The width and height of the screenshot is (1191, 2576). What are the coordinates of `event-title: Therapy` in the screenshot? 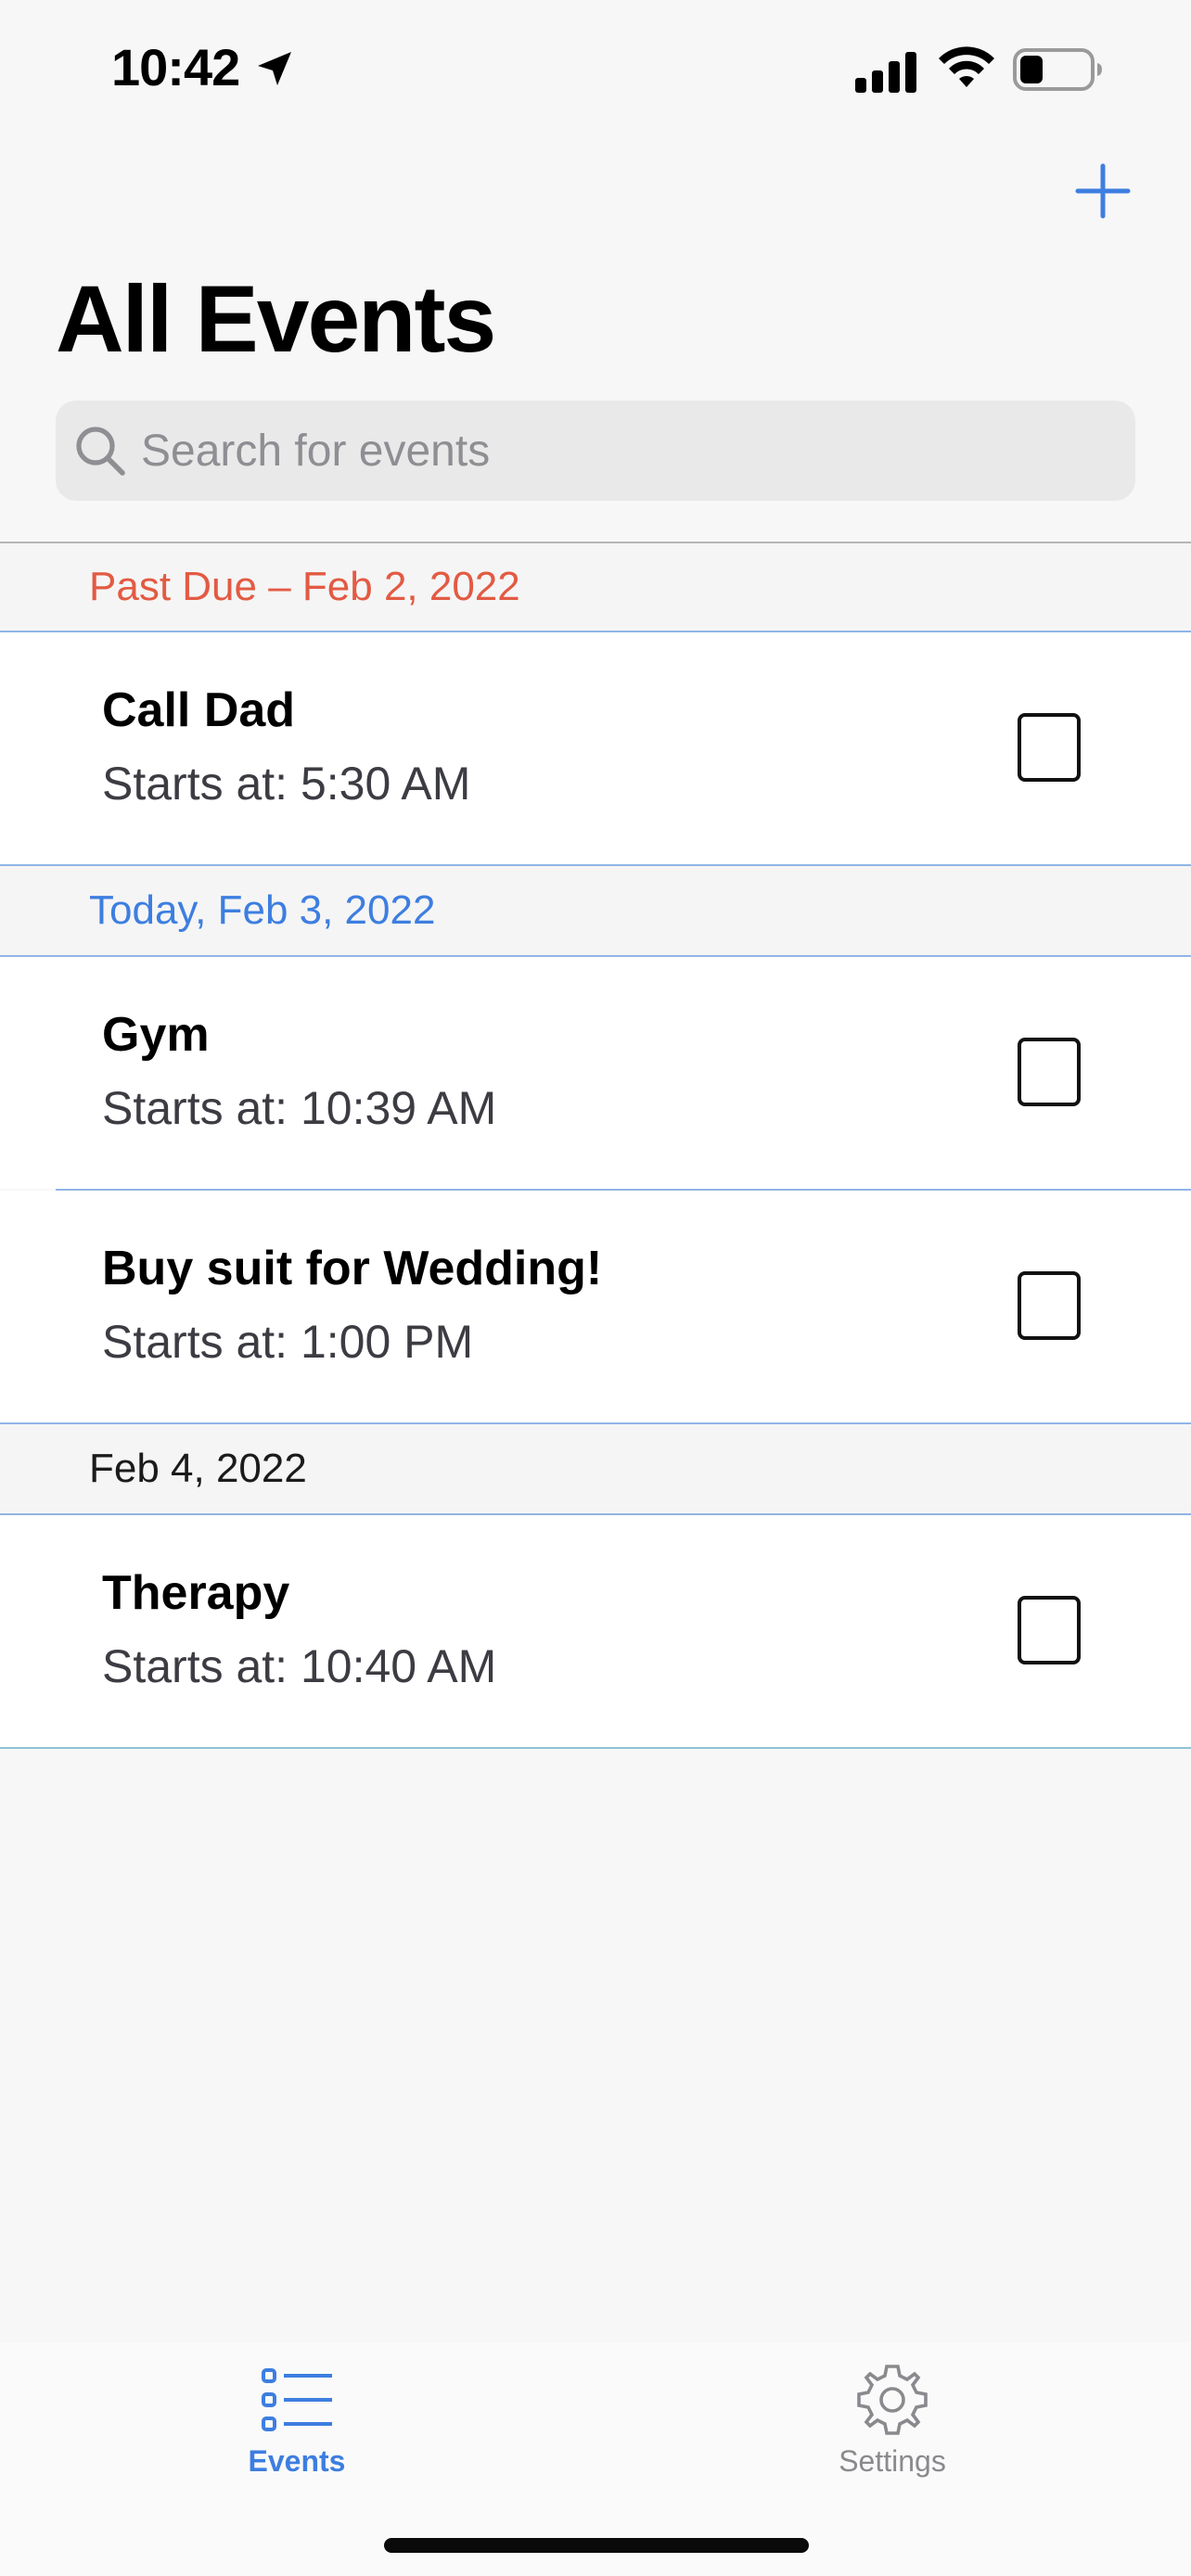 It's located at (196, 1593).